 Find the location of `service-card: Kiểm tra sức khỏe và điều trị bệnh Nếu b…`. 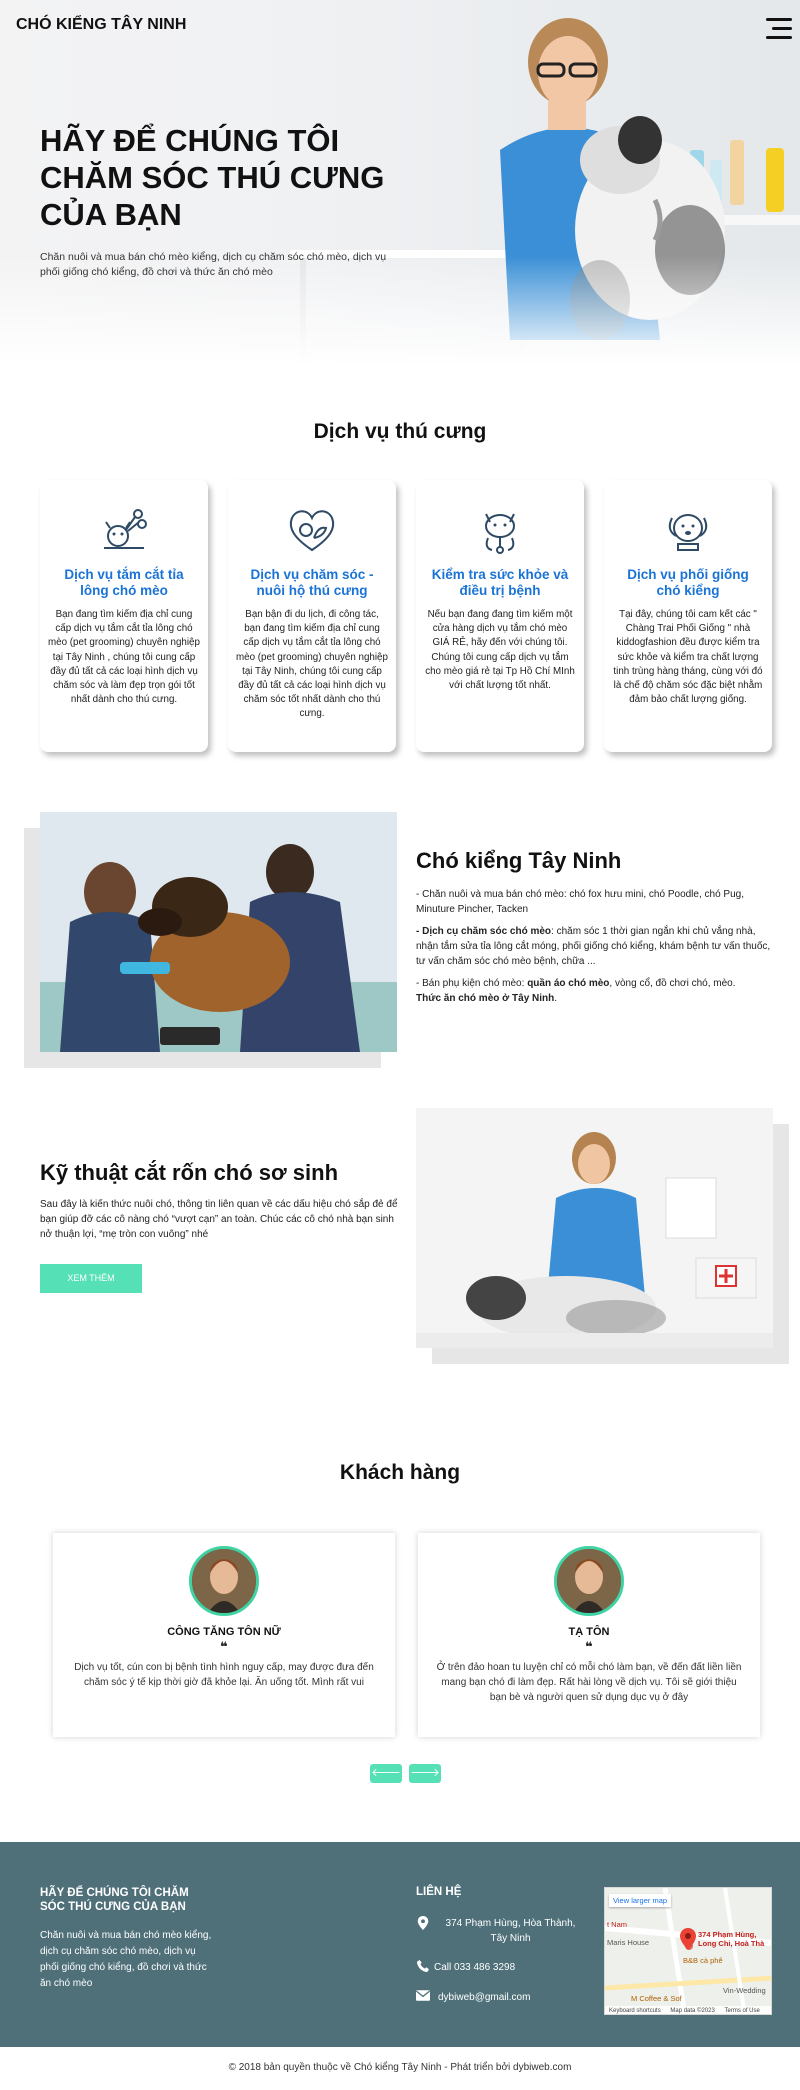

service-card: Kiểm tra sức khỏe và điều trị bệnh Nếu b… is located at coordinates (500, 616).